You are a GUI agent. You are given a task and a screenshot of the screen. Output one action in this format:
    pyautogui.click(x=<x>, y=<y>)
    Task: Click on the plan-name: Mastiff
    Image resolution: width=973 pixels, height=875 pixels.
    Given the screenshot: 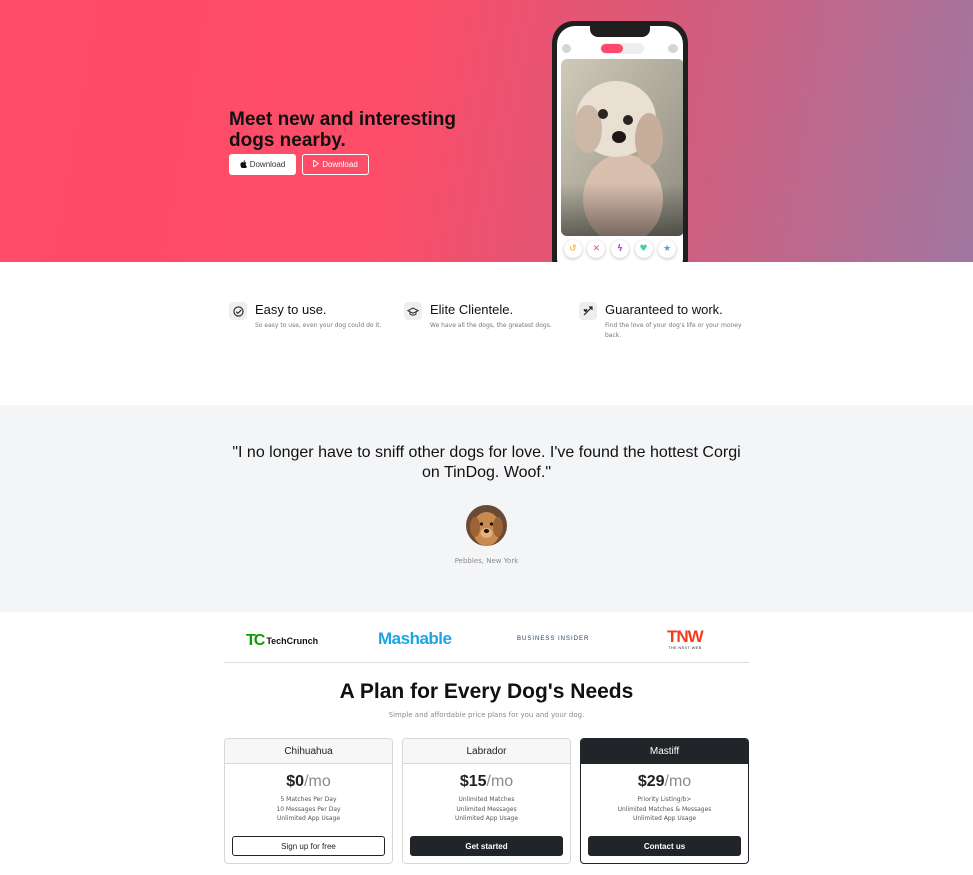 What is the action you would take?
    pyautogui.click(x=664, y=751)
    